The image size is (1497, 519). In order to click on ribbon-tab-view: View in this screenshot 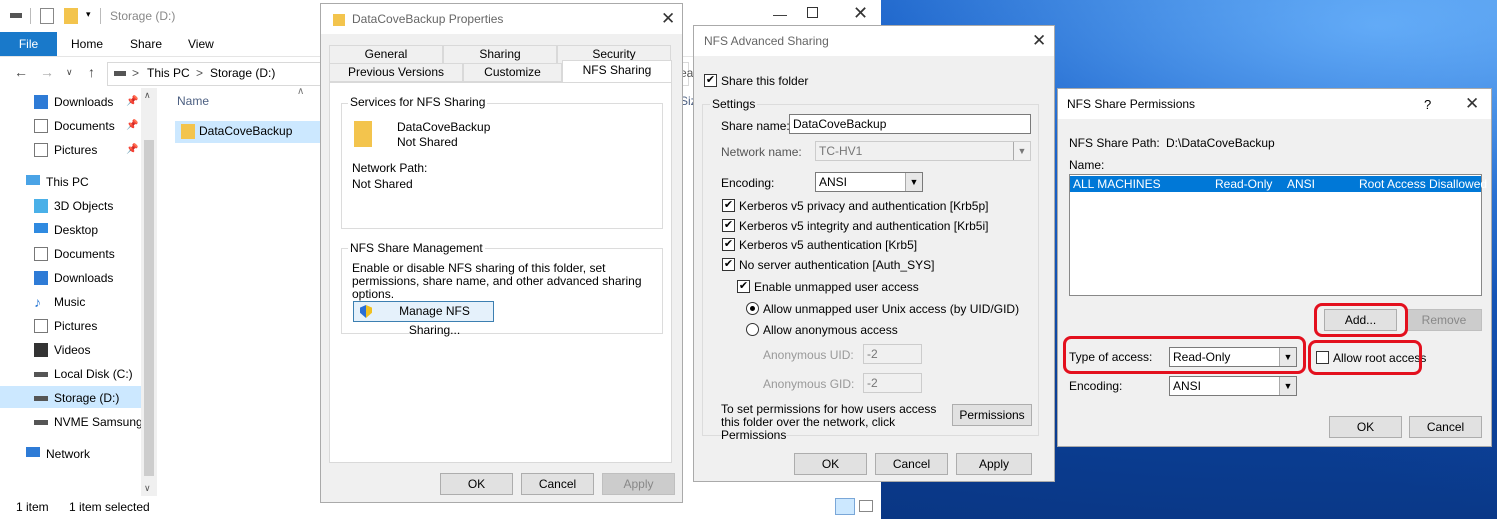, I will do `click(201, 44)`.